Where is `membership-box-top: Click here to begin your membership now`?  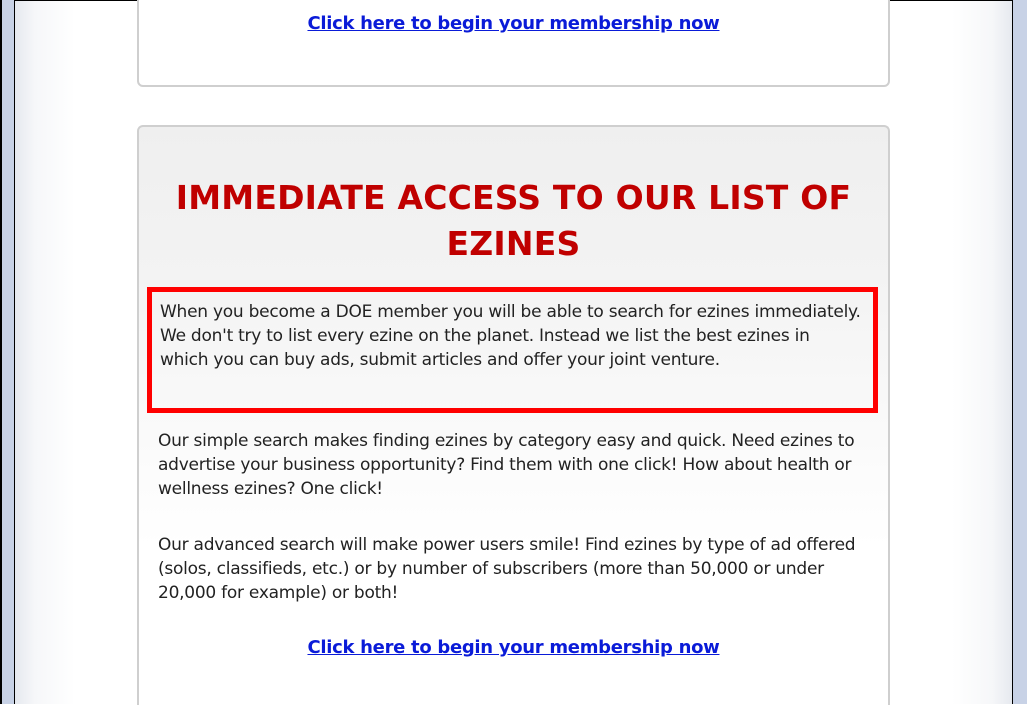
membership-box-top: Click here to begin your membership now is located at coordinates (513, 43).